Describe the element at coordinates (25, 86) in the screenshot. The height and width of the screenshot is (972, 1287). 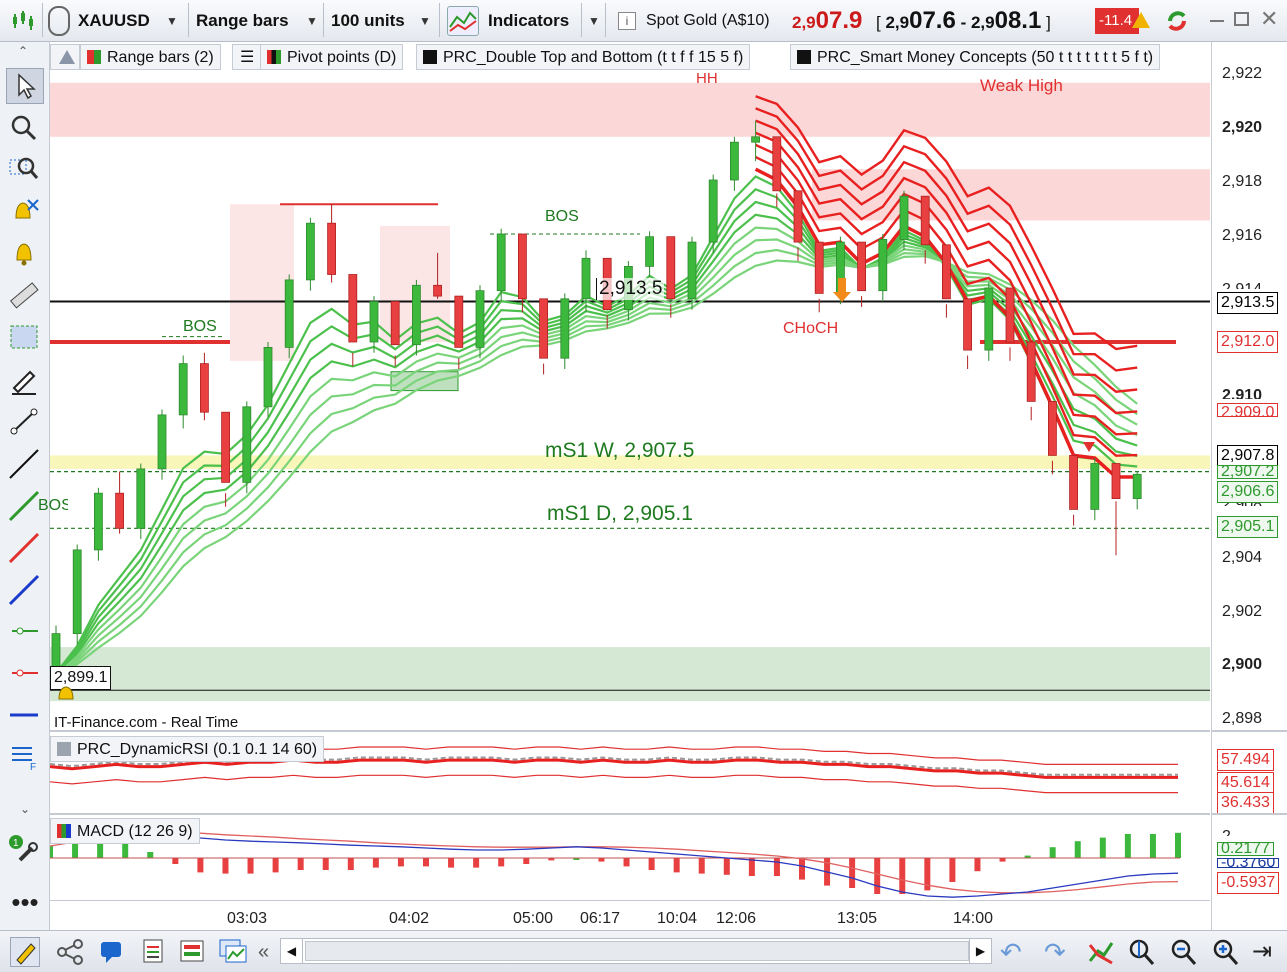
I see `pointer-tool-icon` at that location.